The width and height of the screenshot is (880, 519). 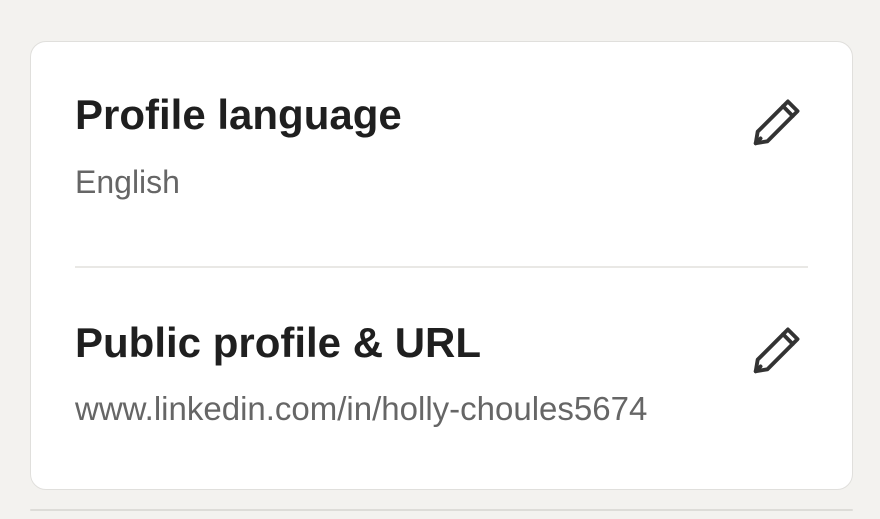 I want to click on next-card-edge, so click(x=441, y=510).